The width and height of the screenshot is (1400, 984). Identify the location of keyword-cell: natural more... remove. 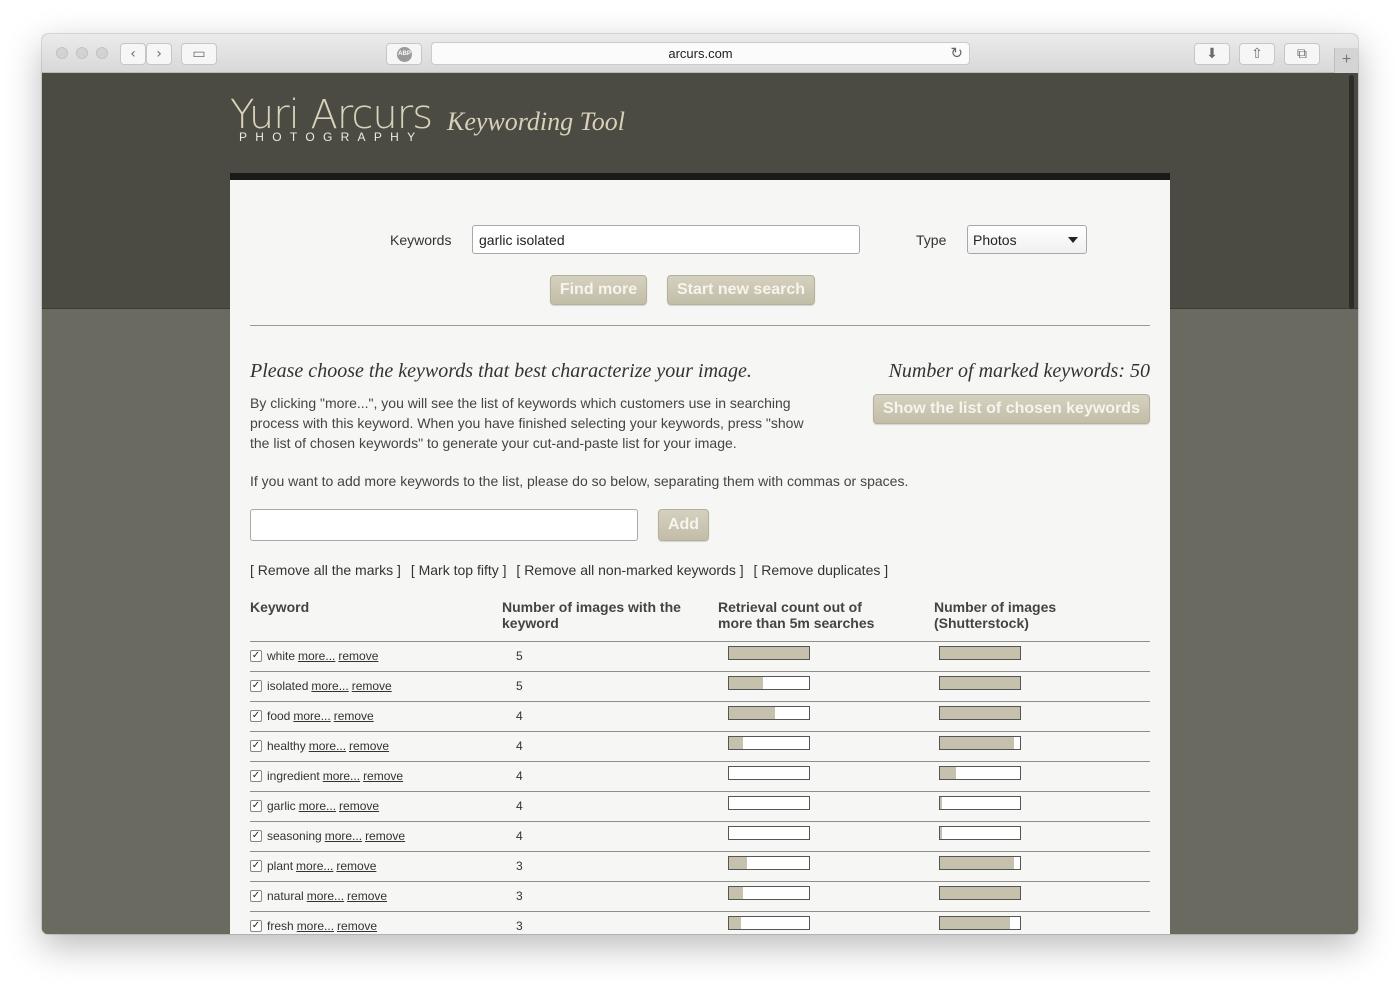
(327, 896).